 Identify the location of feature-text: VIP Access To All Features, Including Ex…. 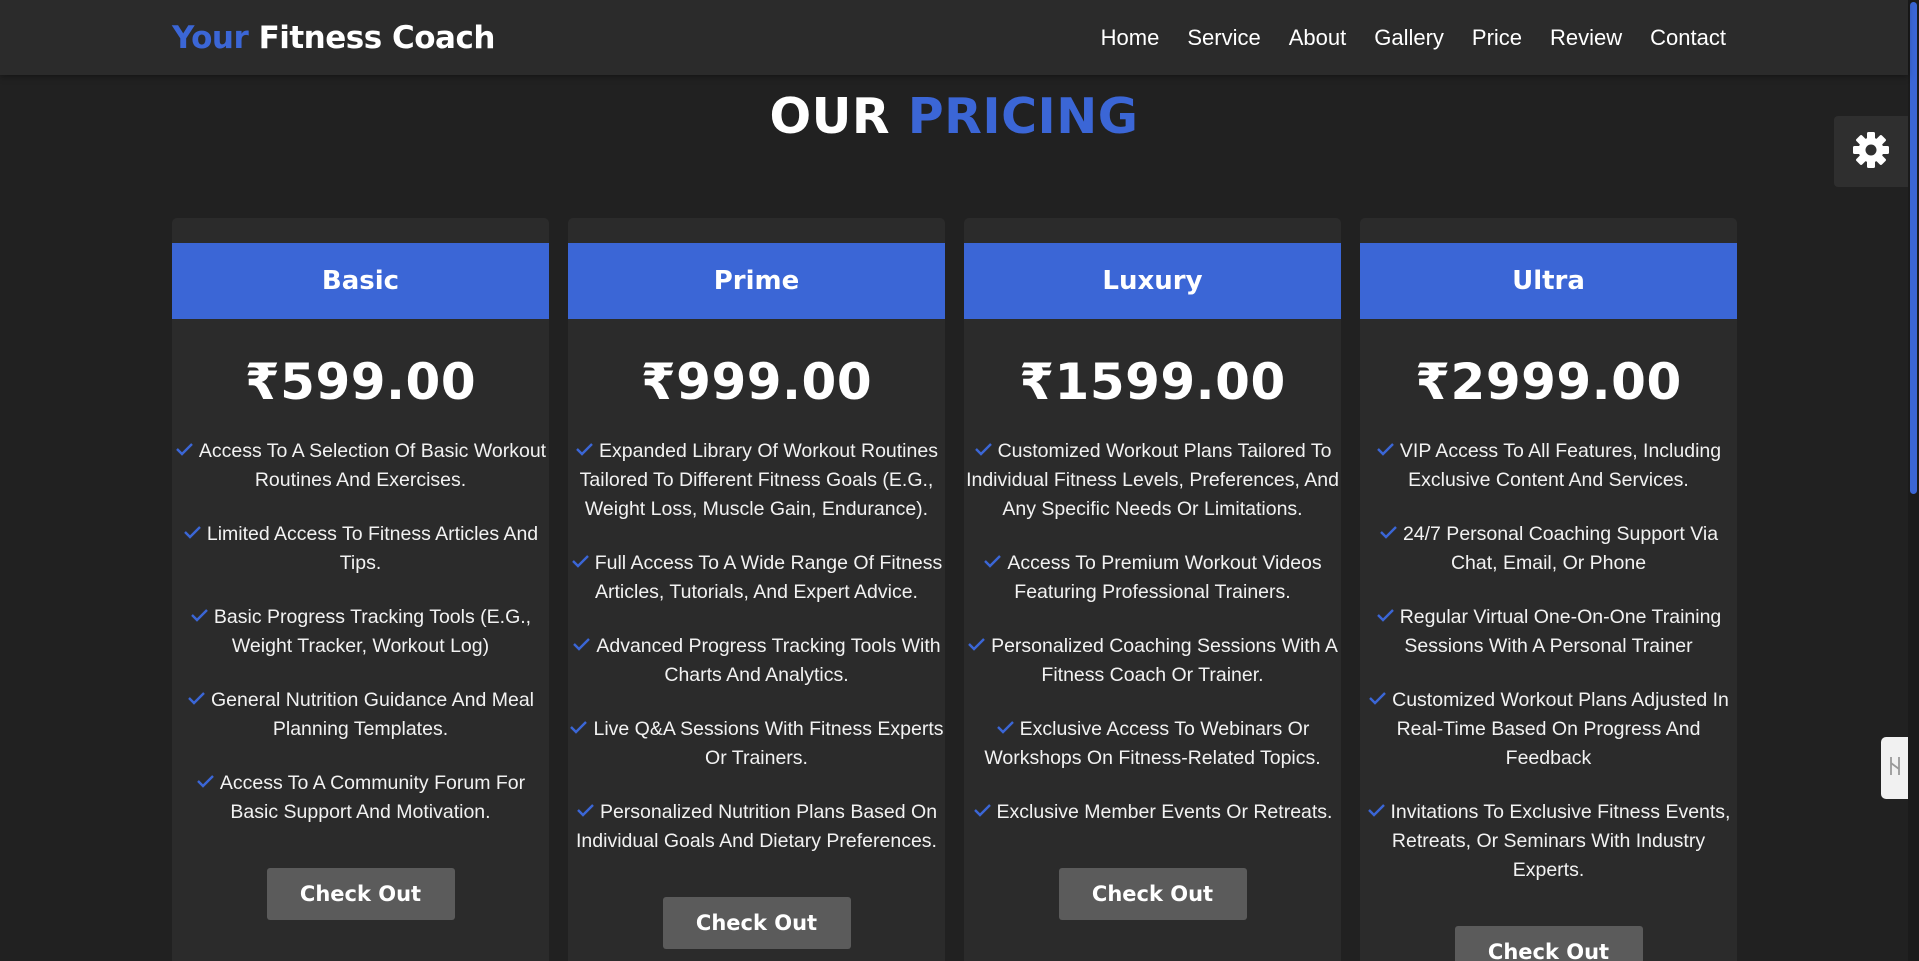
(1560, 465).